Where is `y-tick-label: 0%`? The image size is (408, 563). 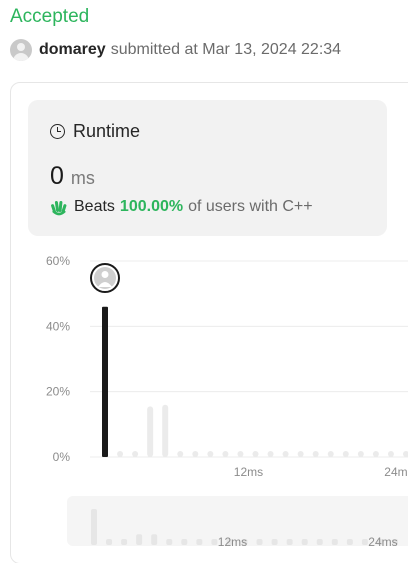 y-tick-label: 0% is located at coordinates (62, 457).